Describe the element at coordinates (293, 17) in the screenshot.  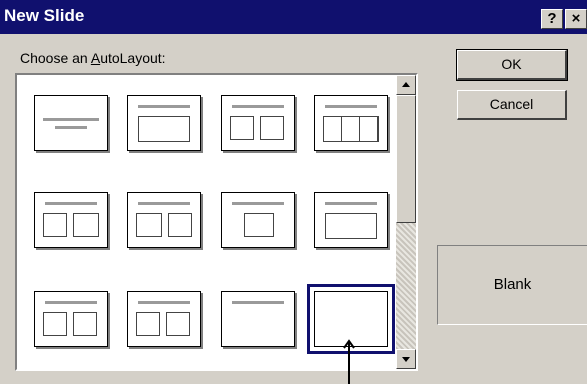
I see `title-bar: New Slide ? ×` at that location.